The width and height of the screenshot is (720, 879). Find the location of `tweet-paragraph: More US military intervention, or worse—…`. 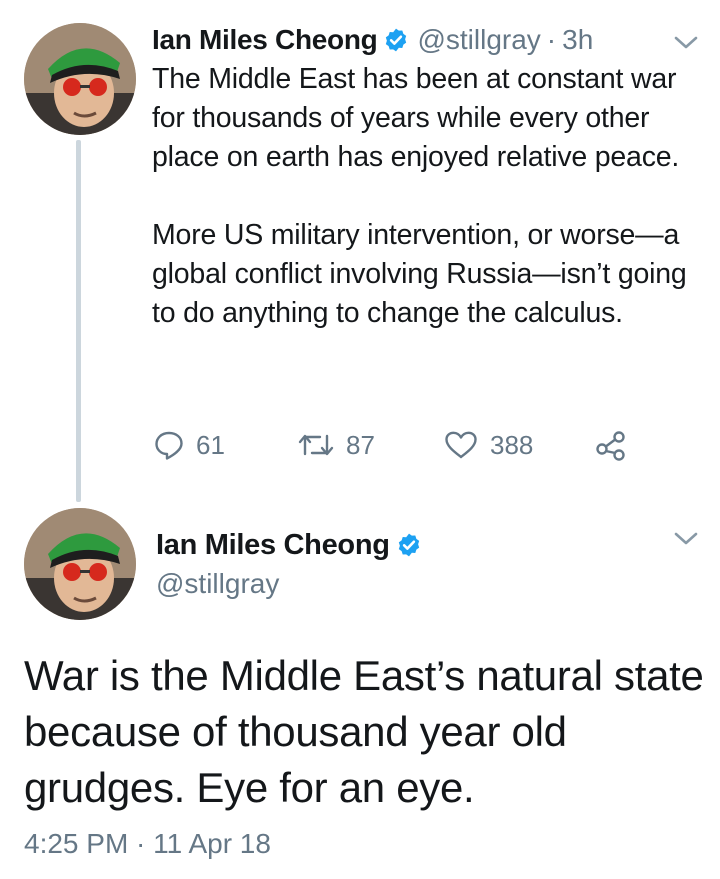

tweet-paragraph: More US military intervention, or worse—… is located at coordinates (419, 274).